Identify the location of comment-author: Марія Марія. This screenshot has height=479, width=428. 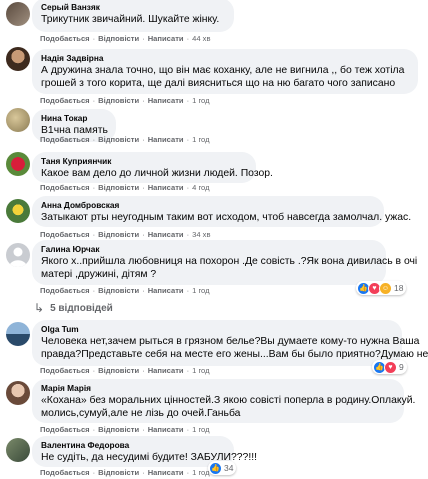
(217, 388).